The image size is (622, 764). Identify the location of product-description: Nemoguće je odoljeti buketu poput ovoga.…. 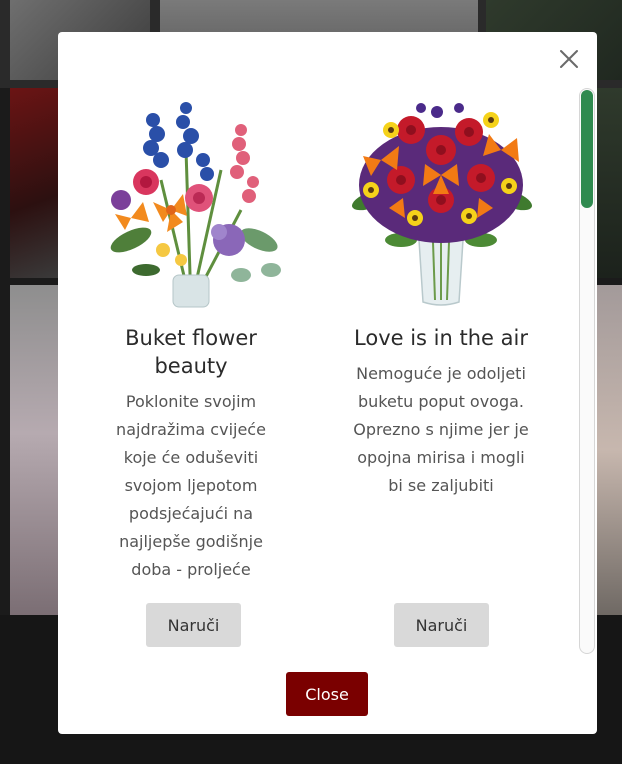
(441, 429).